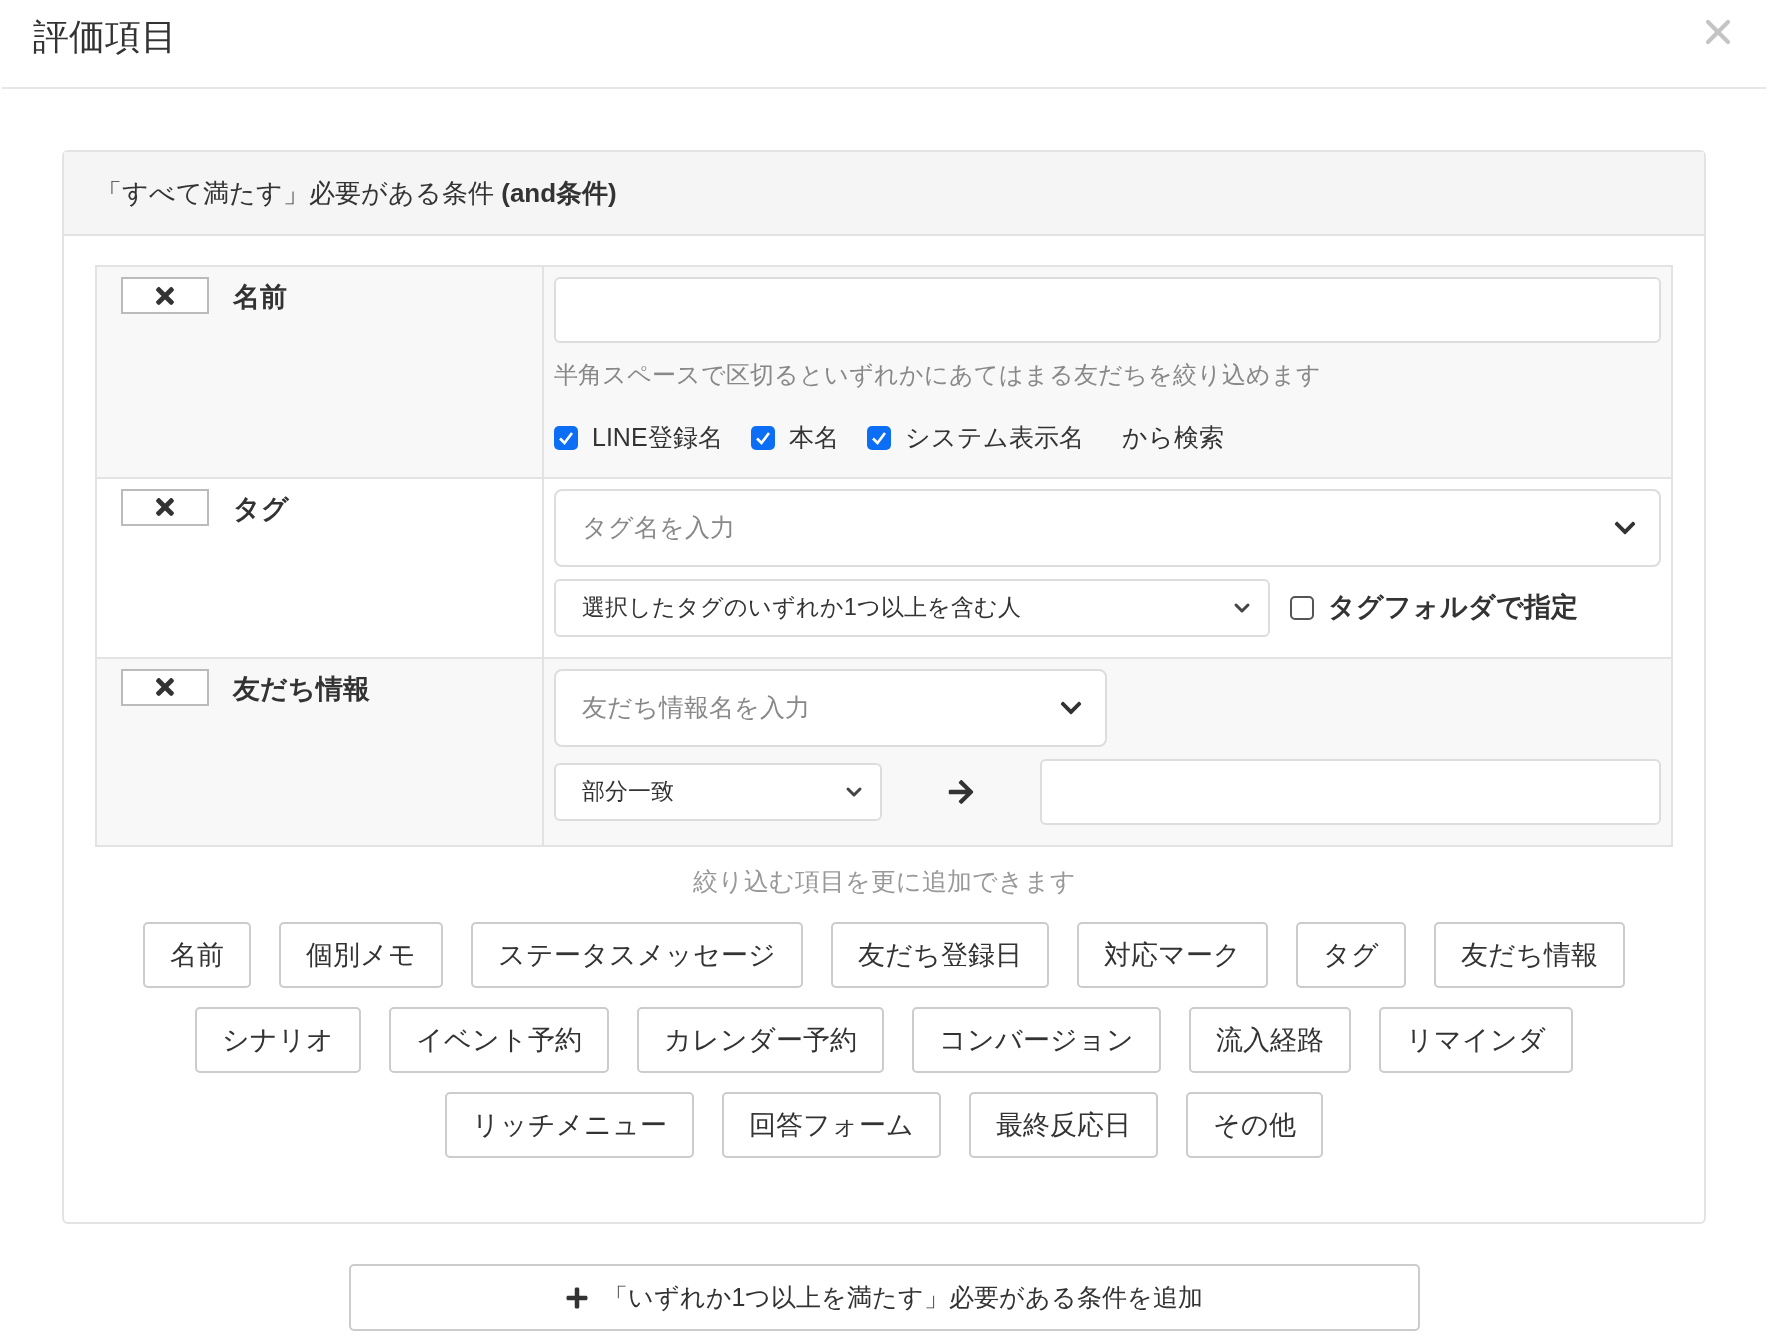 This screenshot has height=1342, width=1768. What do you see at coordinates (261, 509) in the screenshot?
I see `condition-label: タグ` at bounding box center [261, 509].